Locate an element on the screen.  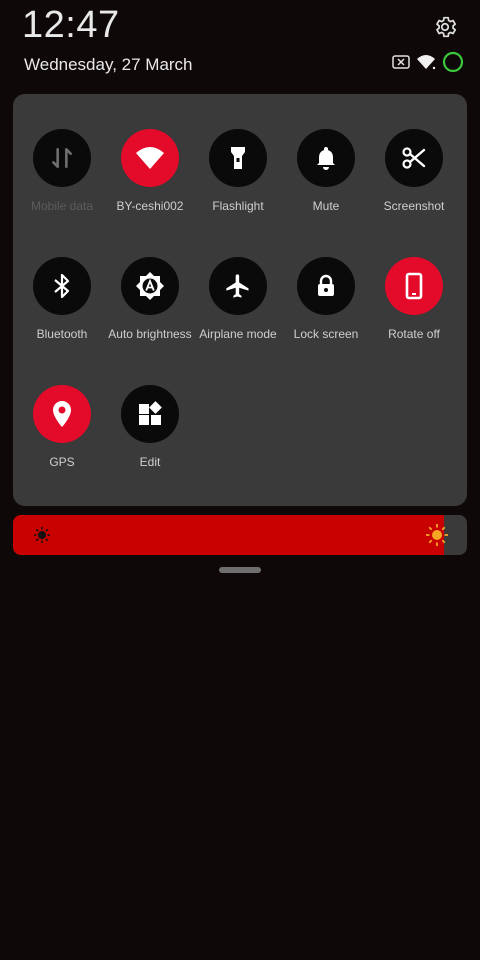
drag-handle is located at coordinates (240, 570).